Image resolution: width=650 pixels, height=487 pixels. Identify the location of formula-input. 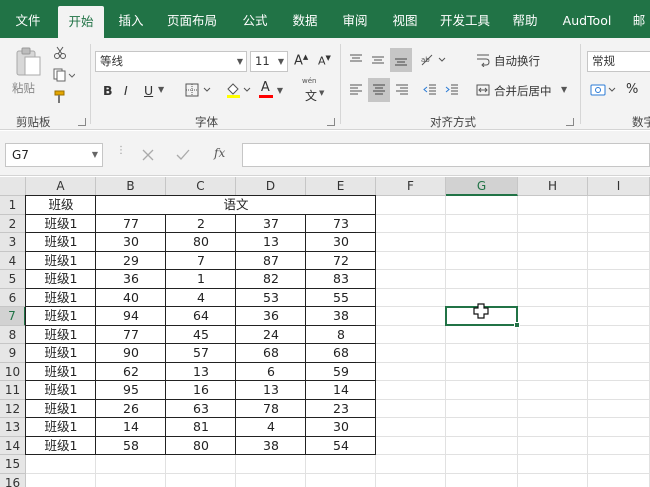
(446, 155).